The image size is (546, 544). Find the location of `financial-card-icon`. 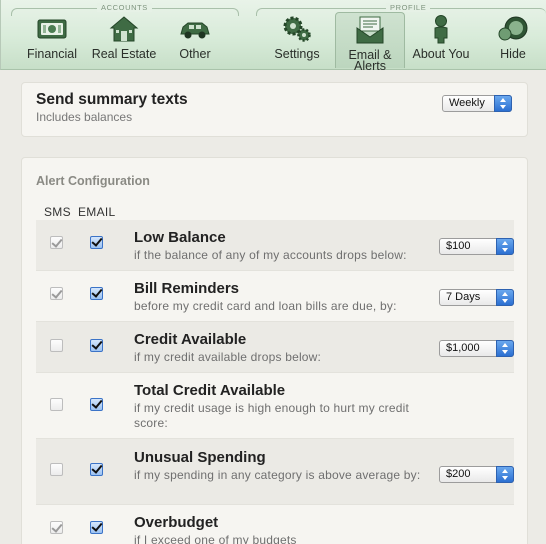

financial-card-icon is located at coordinates (52, 29).